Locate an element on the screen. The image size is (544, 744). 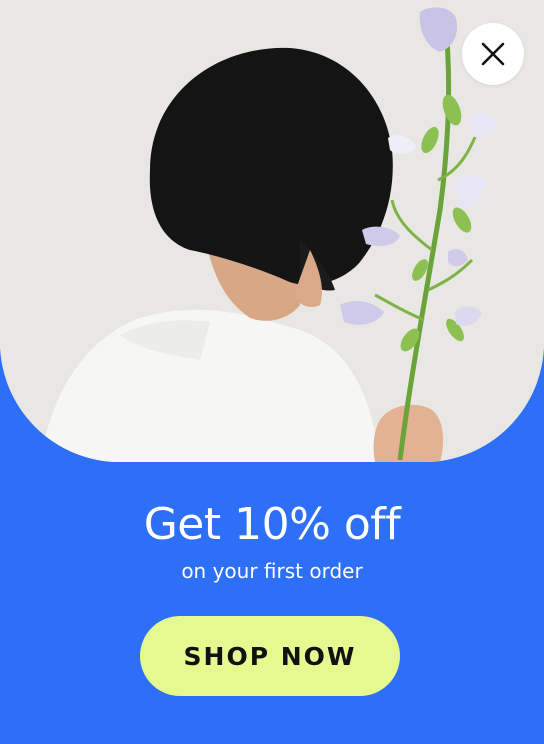
shop-now-button: SHOP NOW is located at coordinates (270, 656).